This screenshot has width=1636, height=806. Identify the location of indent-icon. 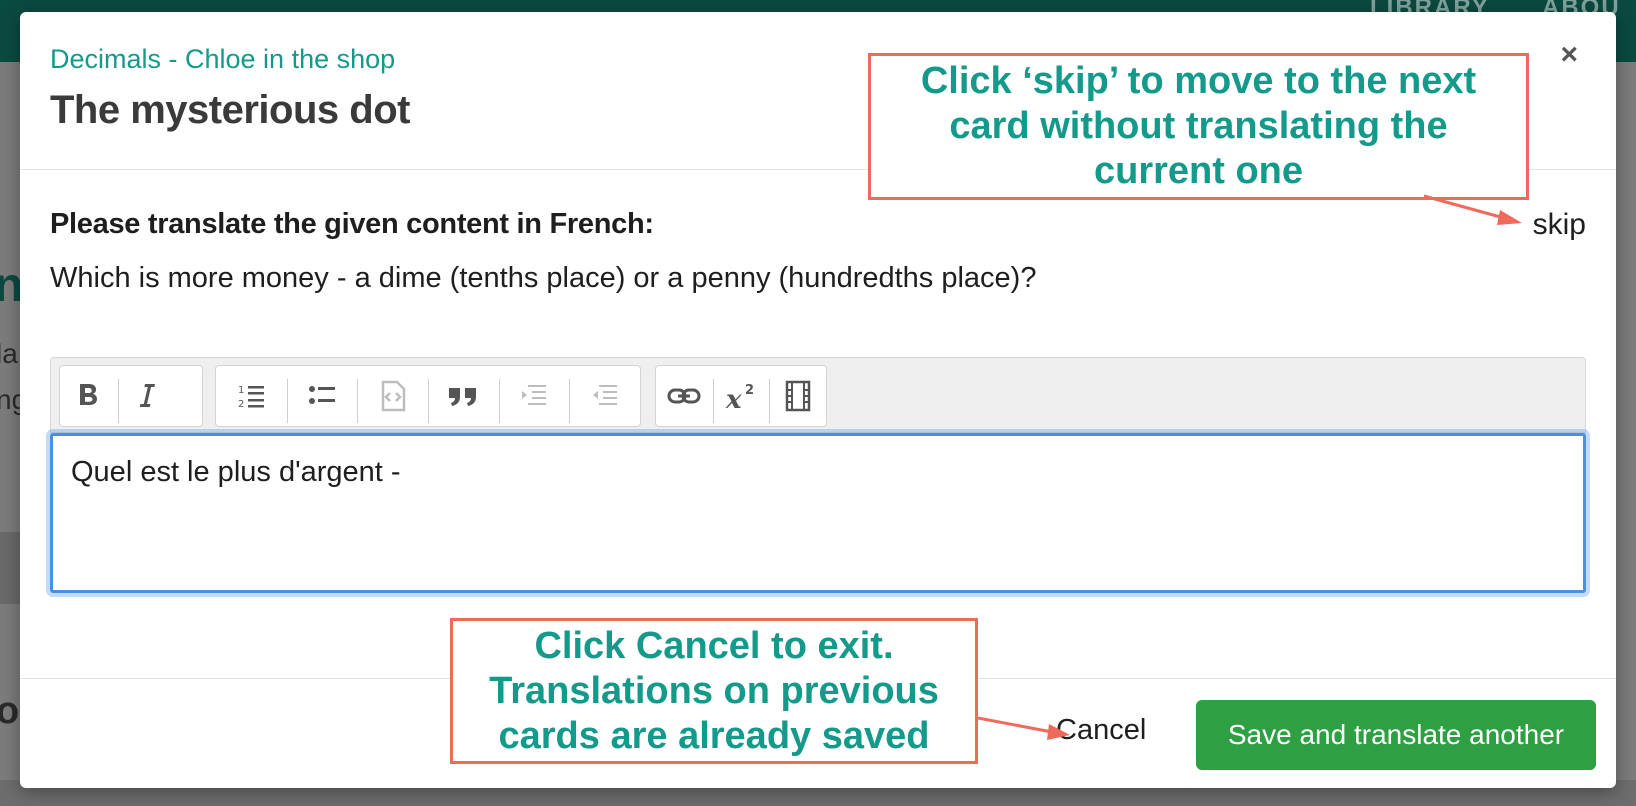
(534, 396).